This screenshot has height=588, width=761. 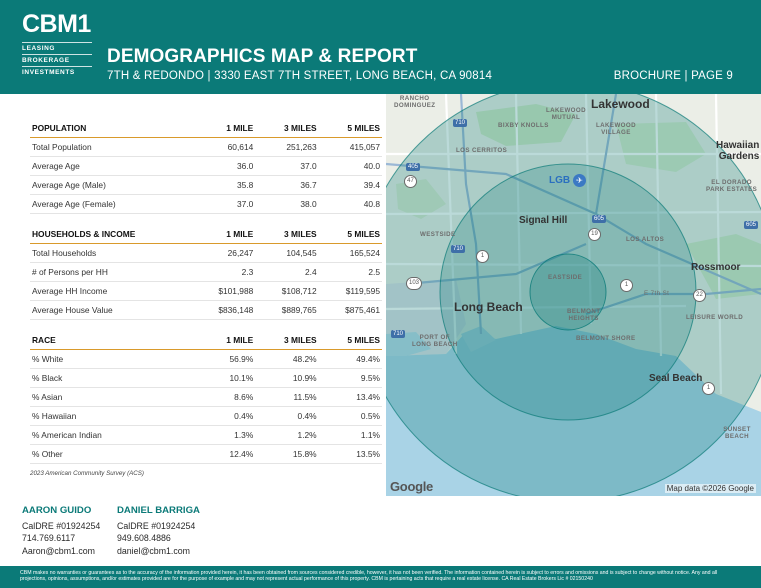 What do you see at coordinates (699, 295) in the screenshot?
I see `route-22-shield: 22` at bounding box center [699, 295].